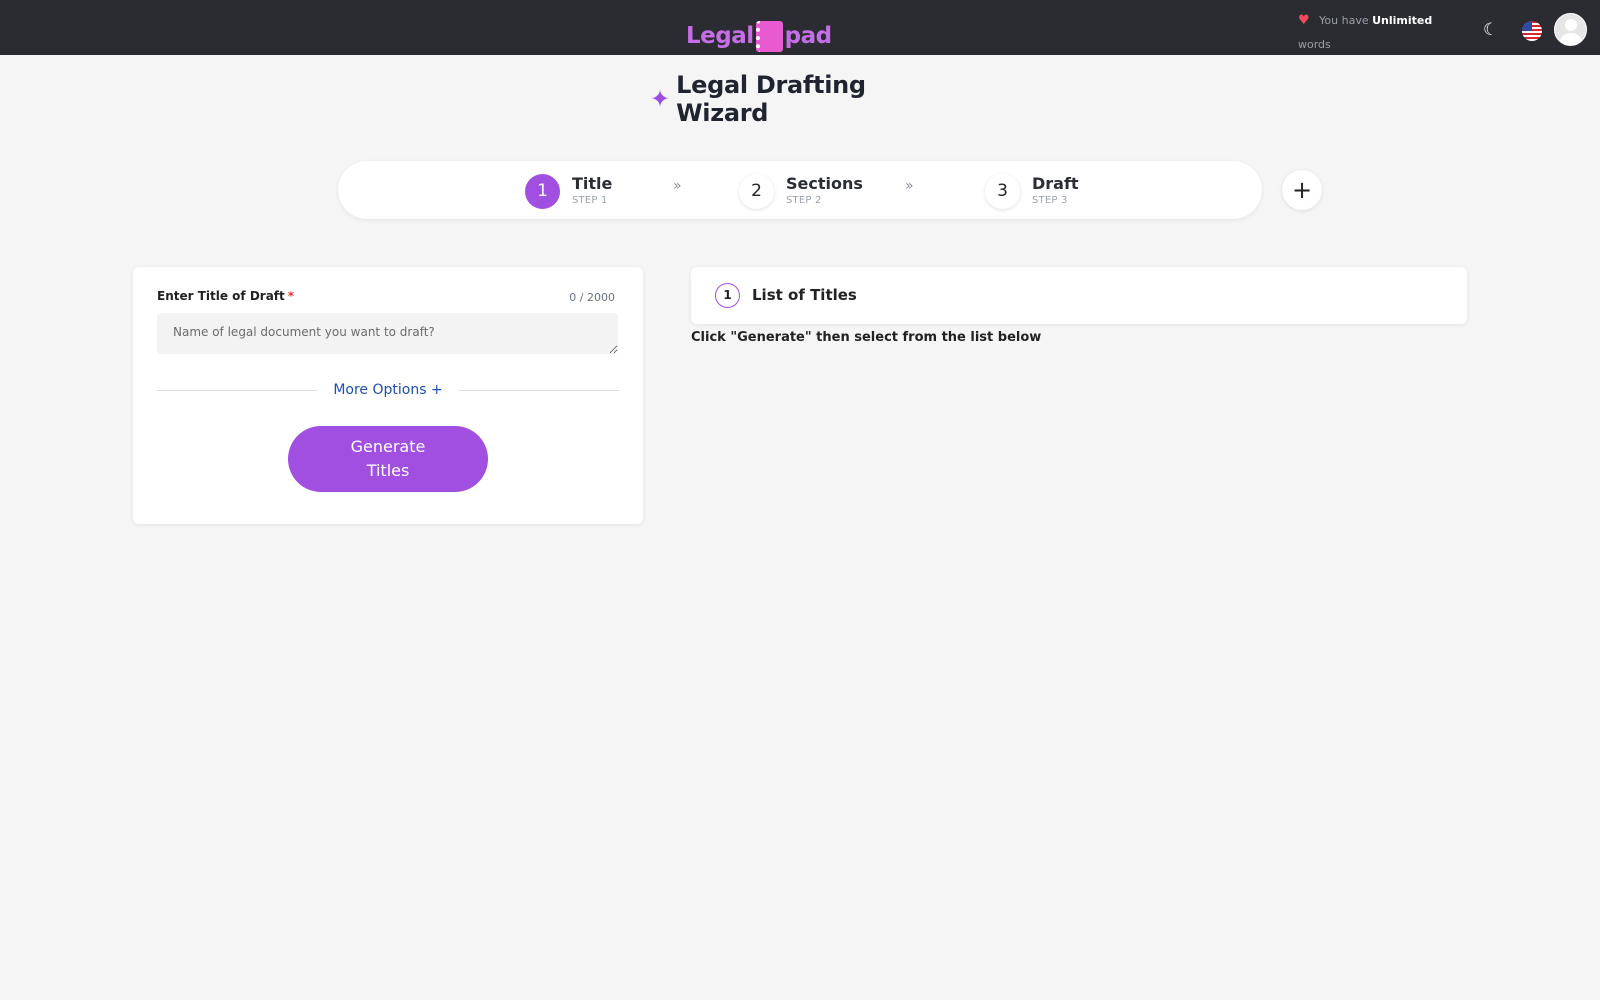 This screenshot has height=1000, width=1600. I want to click on legalpad-logo: Legal pad, so click(759, 36).